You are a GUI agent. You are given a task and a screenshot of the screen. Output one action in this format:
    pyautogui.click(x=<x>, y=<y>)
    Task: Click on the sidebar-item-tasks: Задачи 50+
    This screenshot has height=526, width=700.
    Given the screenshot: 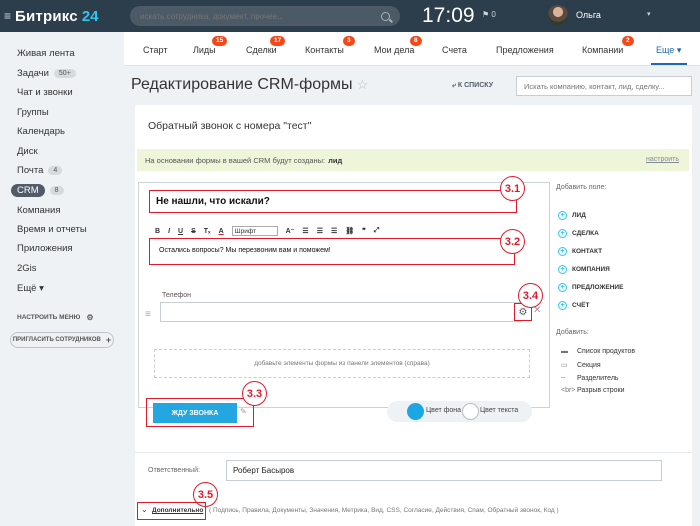 What is the action you would take?
    pyautogui.click(x=46, y=73)
    